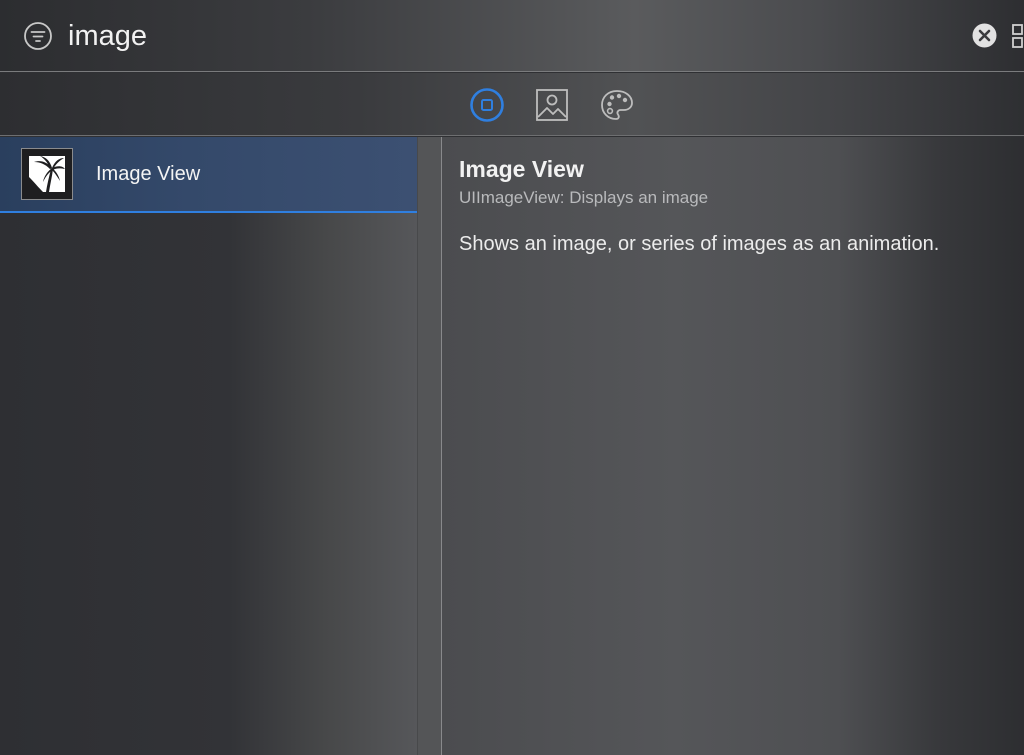 The width and height of the screenshot is (1024, 755). I want to click on filter-icon, so click(38, 36).